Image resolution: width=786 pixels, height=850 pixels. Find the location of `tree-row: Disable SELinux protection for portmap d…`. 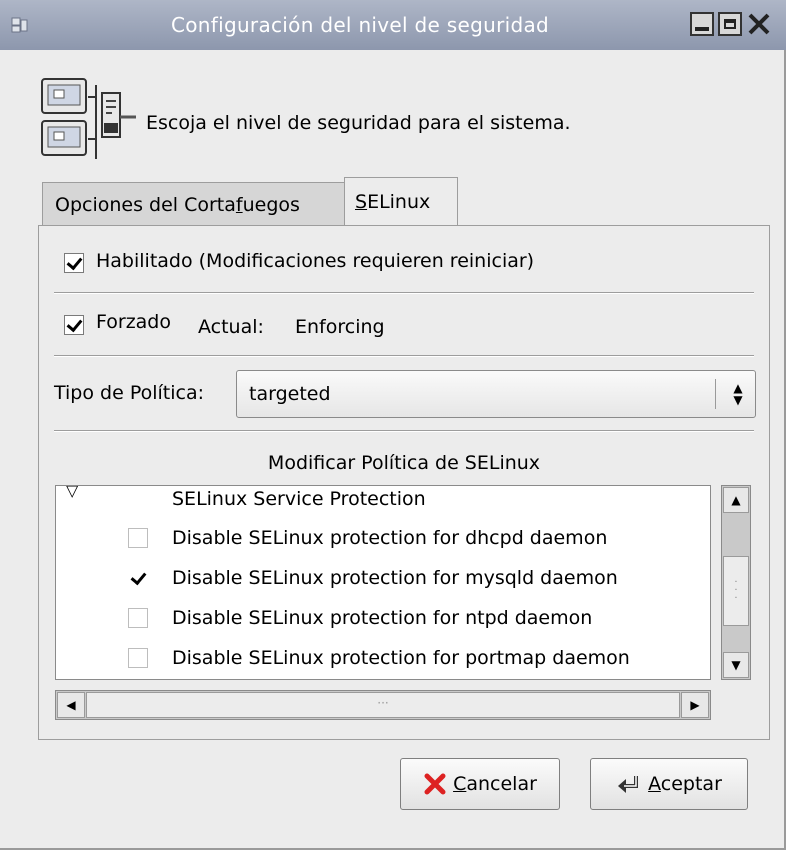

tree-row: Disable SELinux protection for portmap d… is located at coordinates (383, 658).